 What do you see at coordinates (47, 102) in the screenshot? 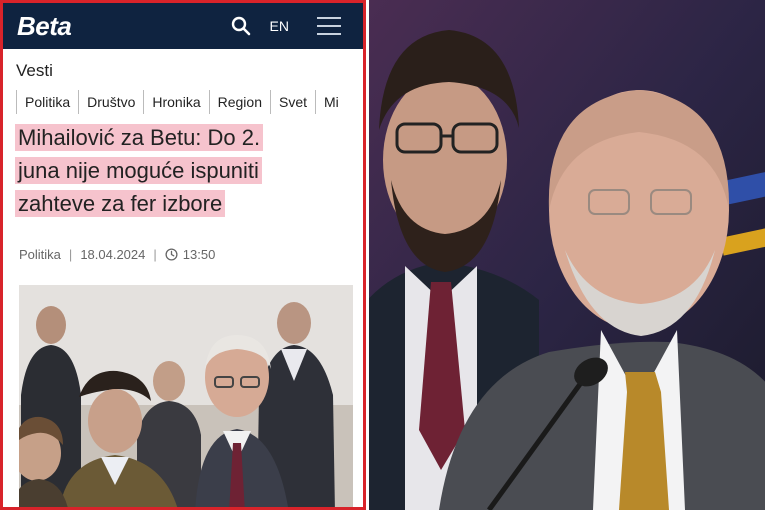
I see `category-item-politika: Politika` at bounding box center [47, 102].